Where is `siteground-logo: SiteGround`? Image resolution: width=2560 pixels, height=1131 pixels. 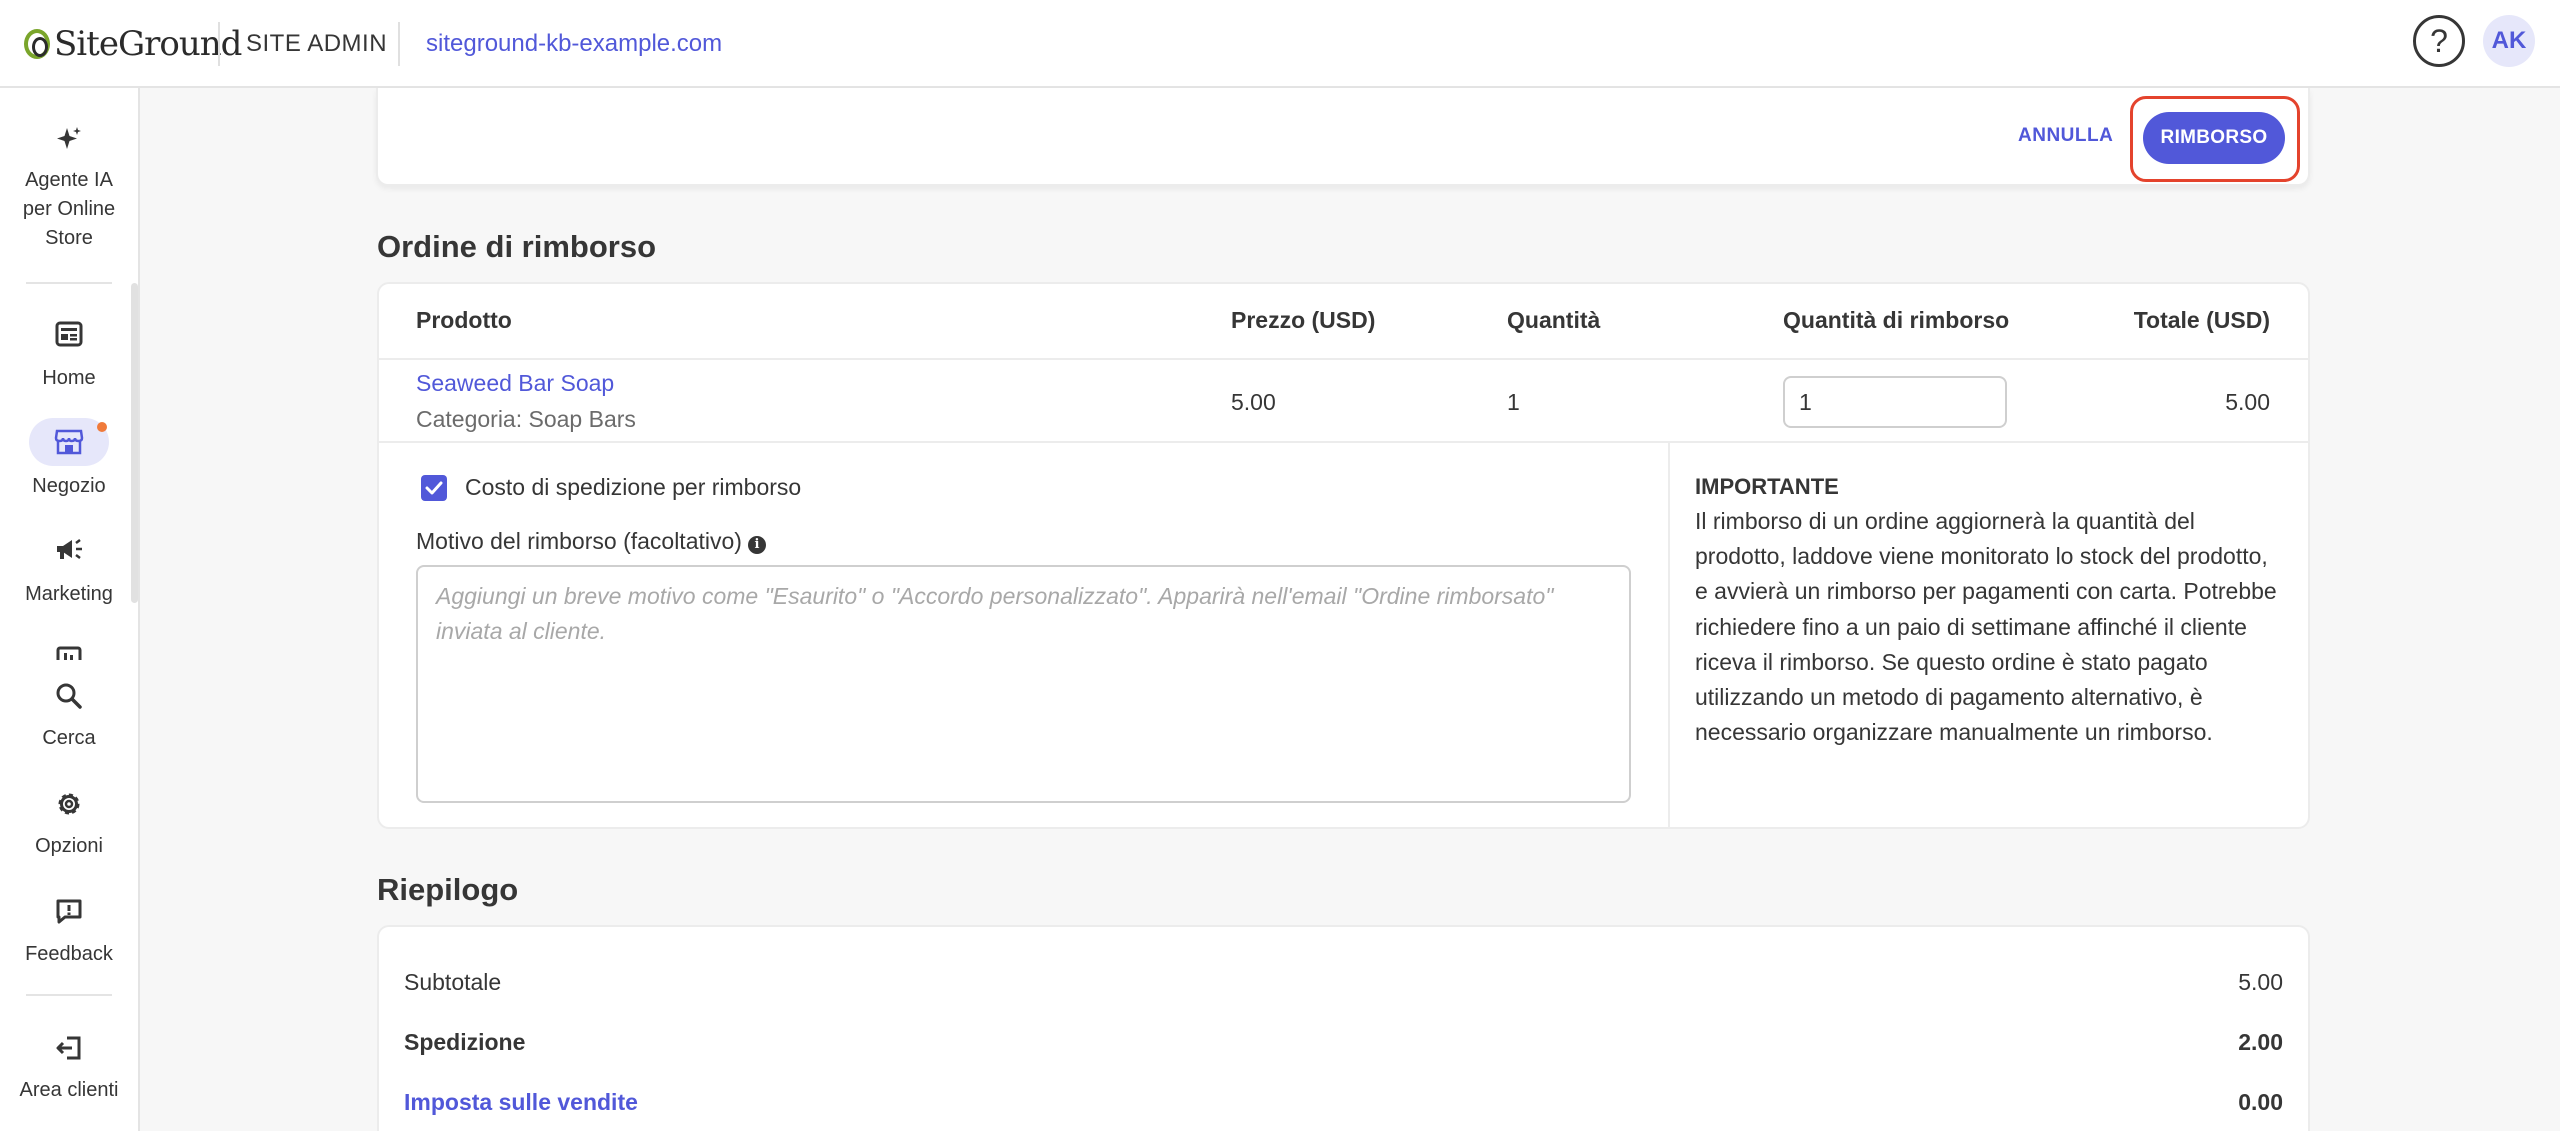 siteground-logo: SiteGround is located at coordinates (133, 44).